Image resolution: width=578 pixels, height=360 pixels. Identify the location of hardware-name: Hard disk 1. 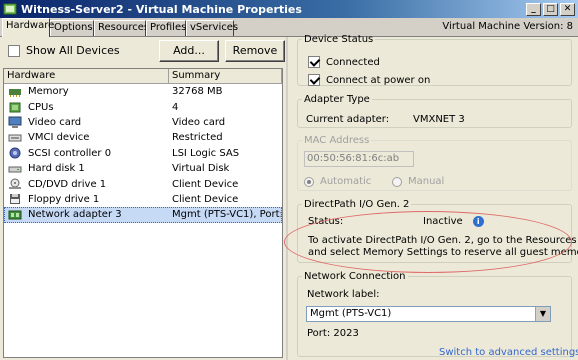
(56, 169).